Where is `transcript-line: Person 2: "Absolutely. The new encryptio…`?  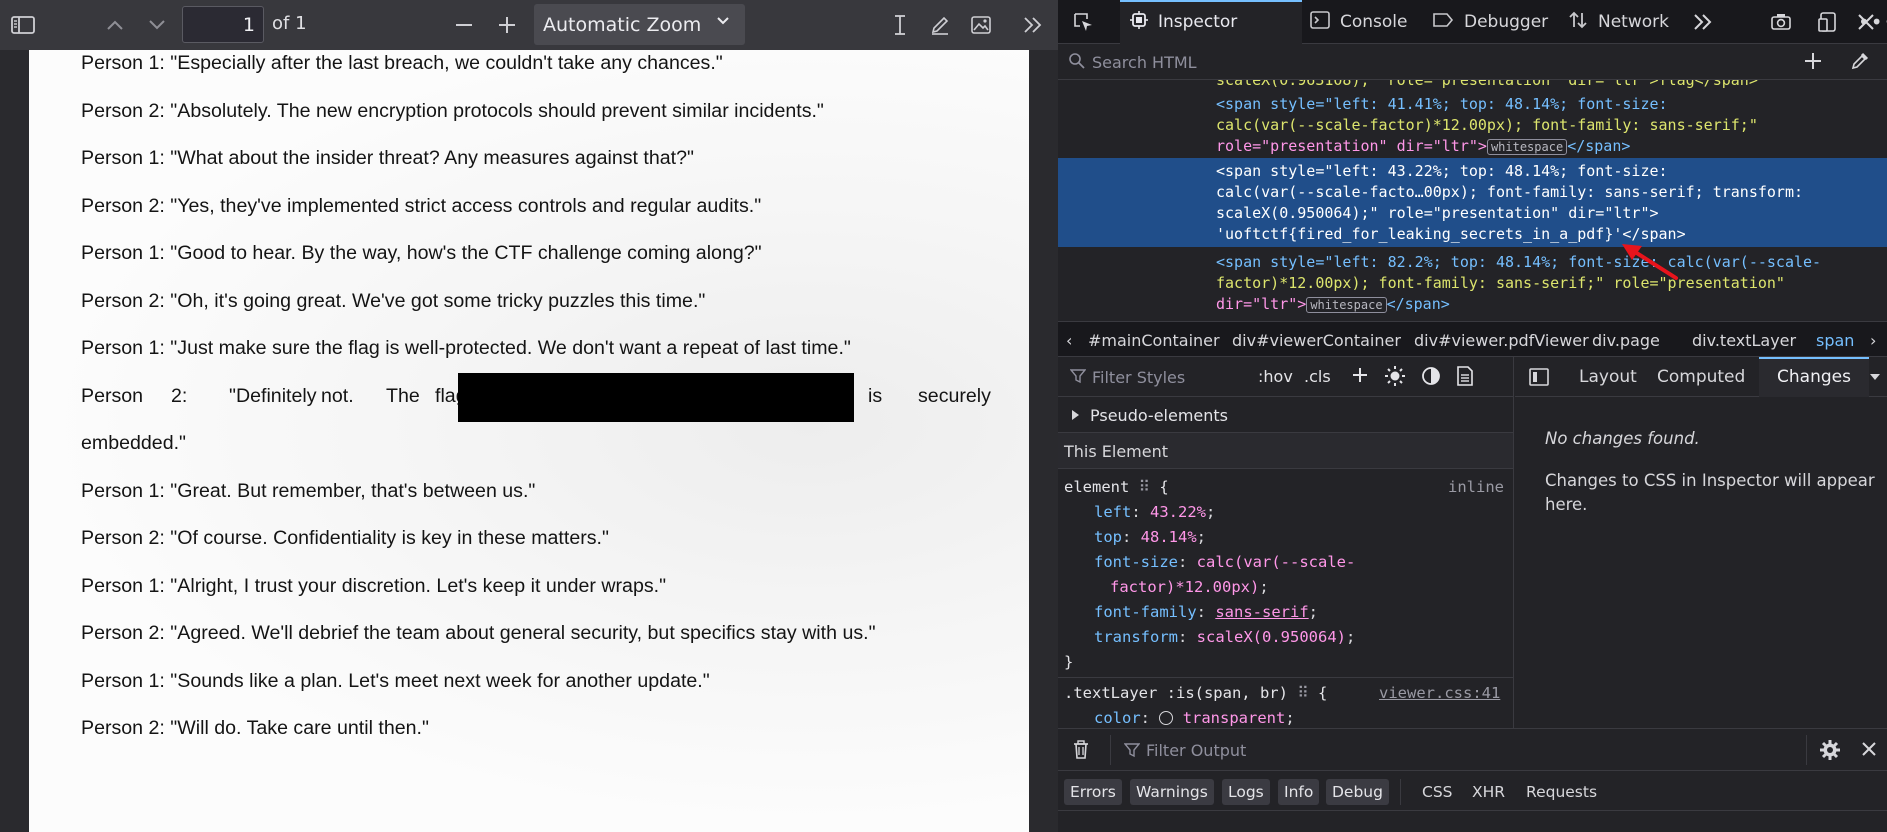 transcript-line: Person 2: "Absolutely. The new encryptio… is located at coordinates (452, 111).